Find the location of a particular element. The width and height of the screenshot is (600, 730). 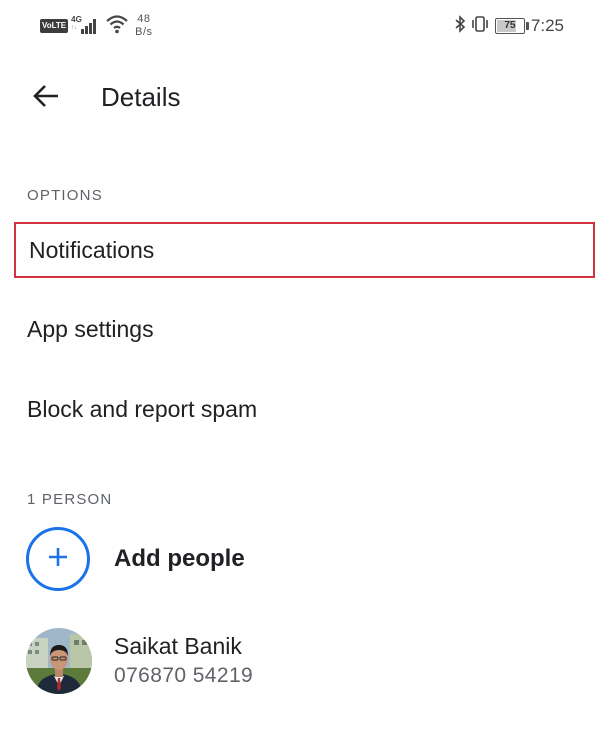

section-label-options: OPTIONS is located at coordinates (65, 195).